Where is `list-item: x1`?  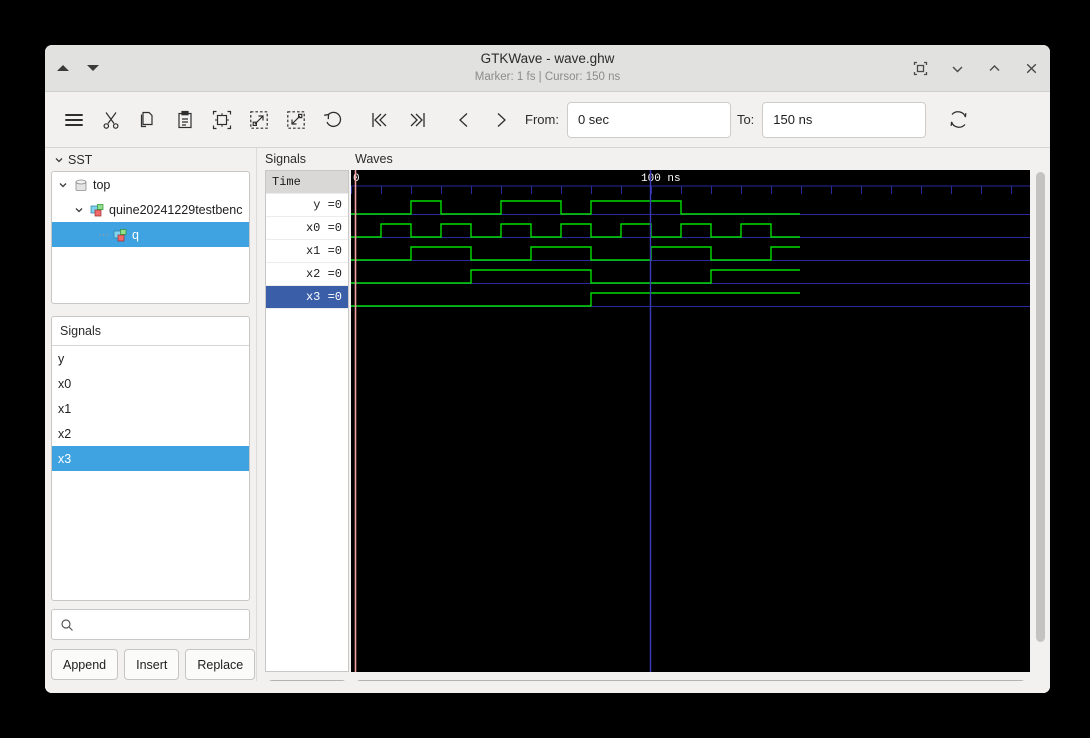 list-item: x1 is located at coordinates (150, 408).